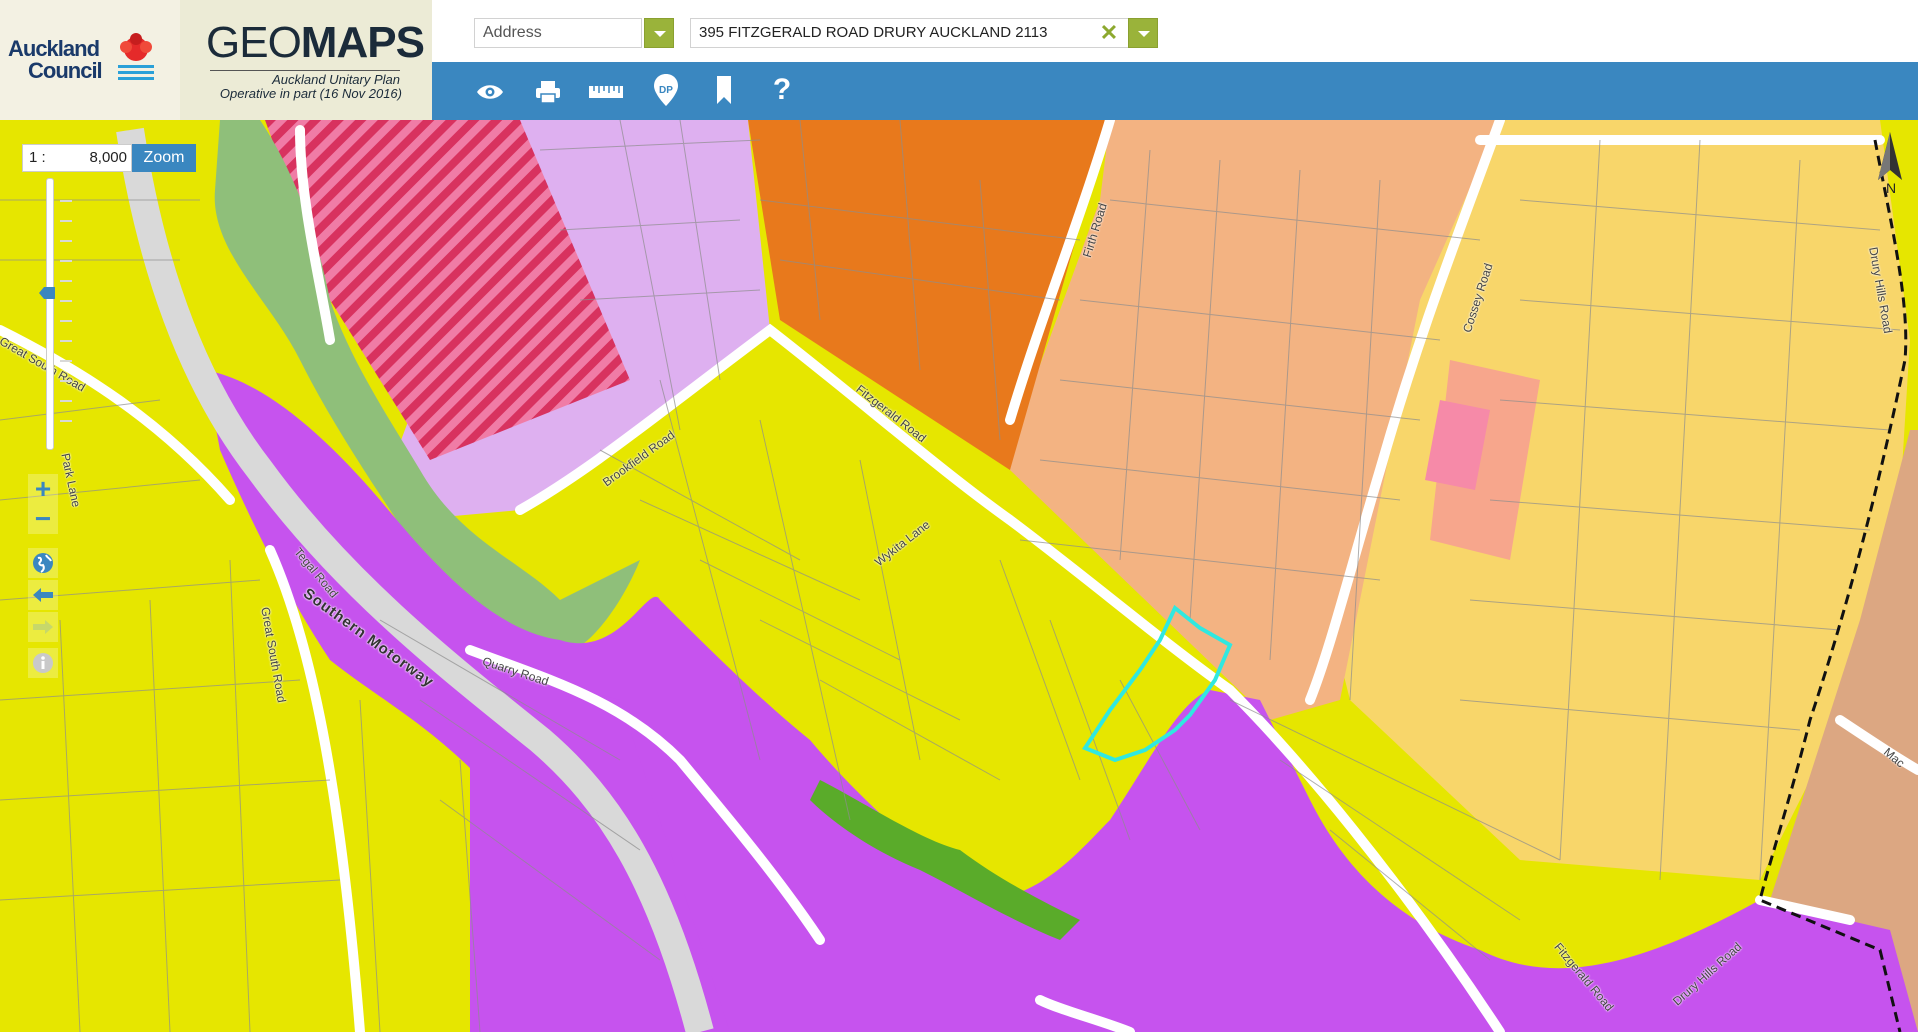 Image resolution: width=1918 pixels, height=1032 pixels. What do you see at coordinates (65, 70) in the screenshot?
I see `council-line-2: Council` at bounding box center [65, 70].